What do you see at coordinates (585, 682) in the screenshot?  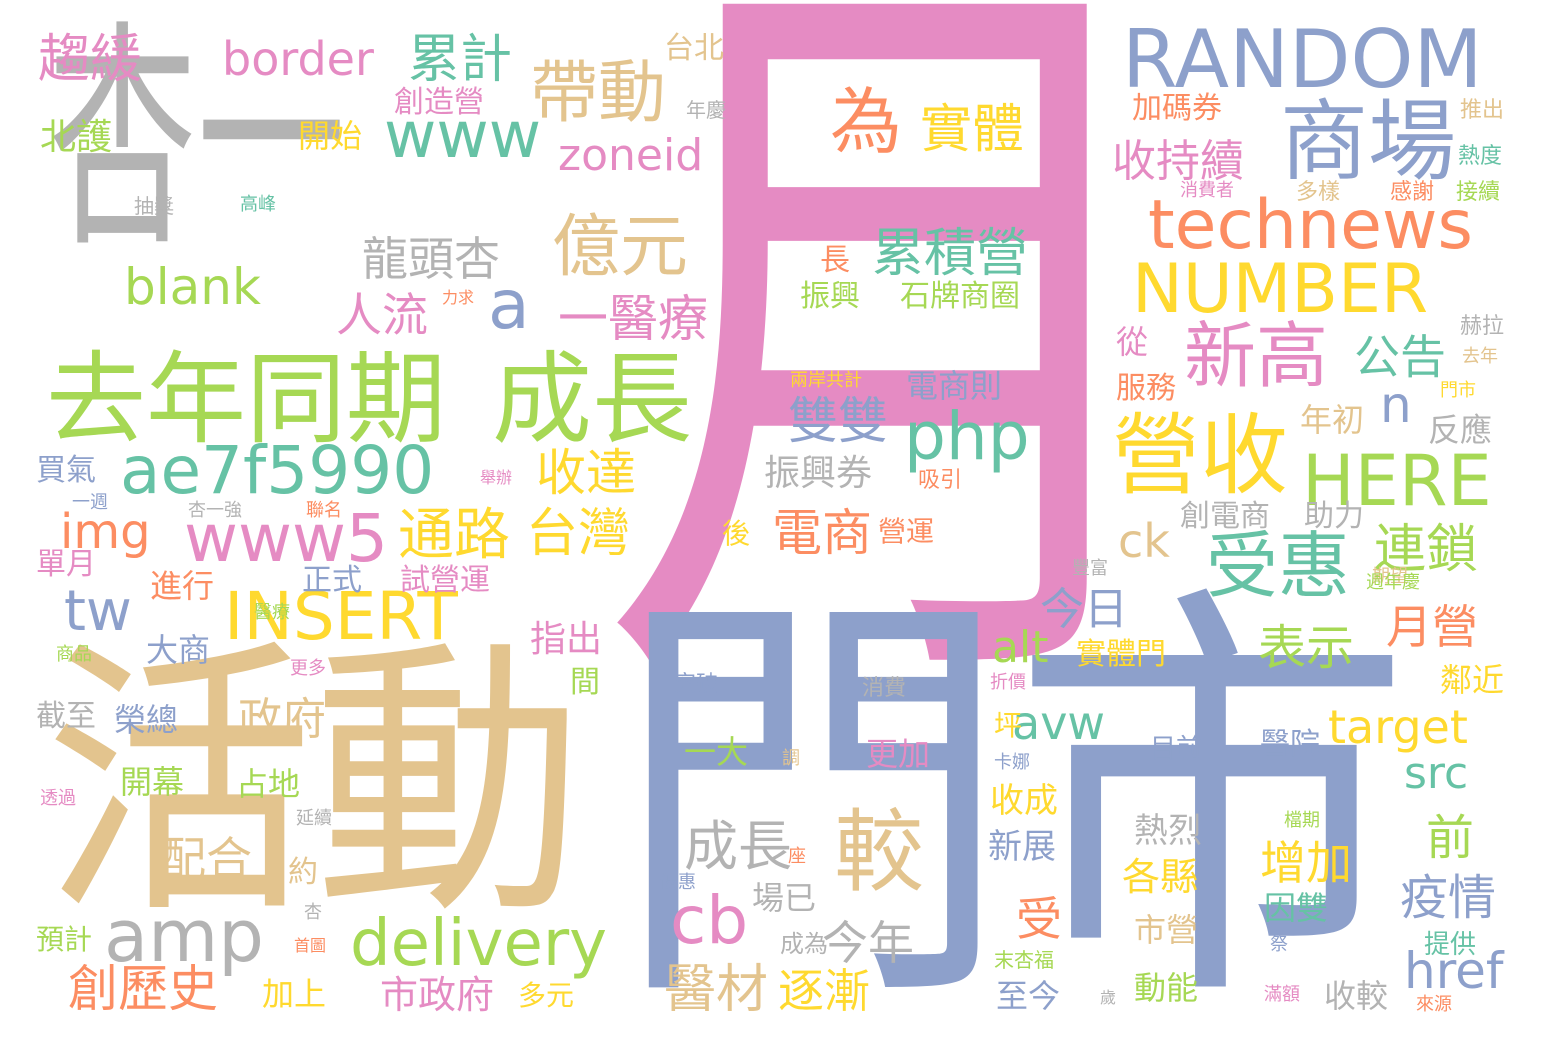 I see `word-jian: 間` at bounding box center [585, 682].